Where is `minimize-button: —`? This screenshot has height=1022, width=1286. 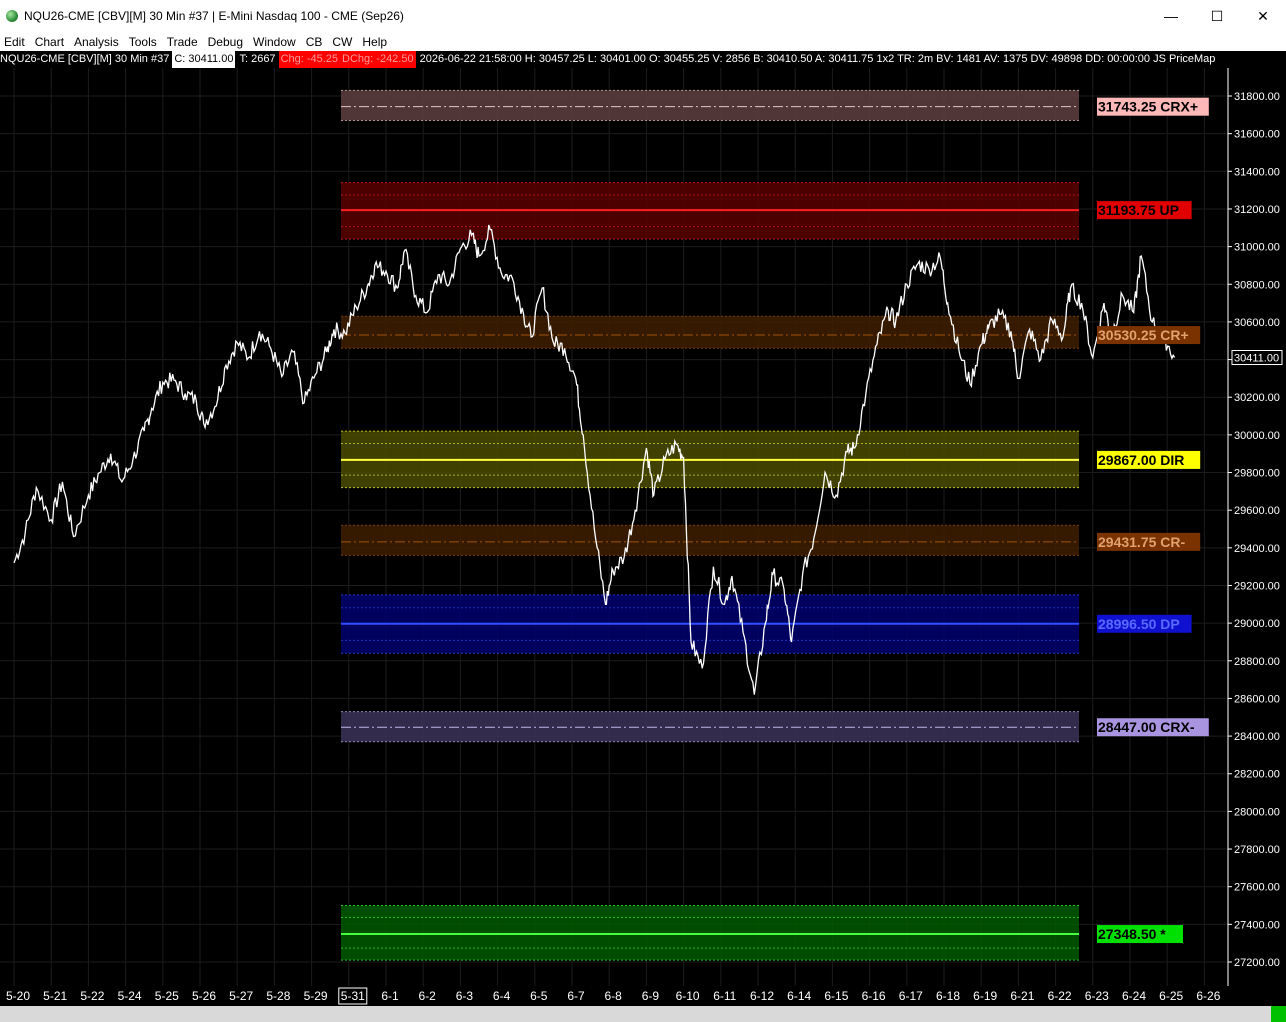
minimize-button: — is located at coordinates (1171, 16).